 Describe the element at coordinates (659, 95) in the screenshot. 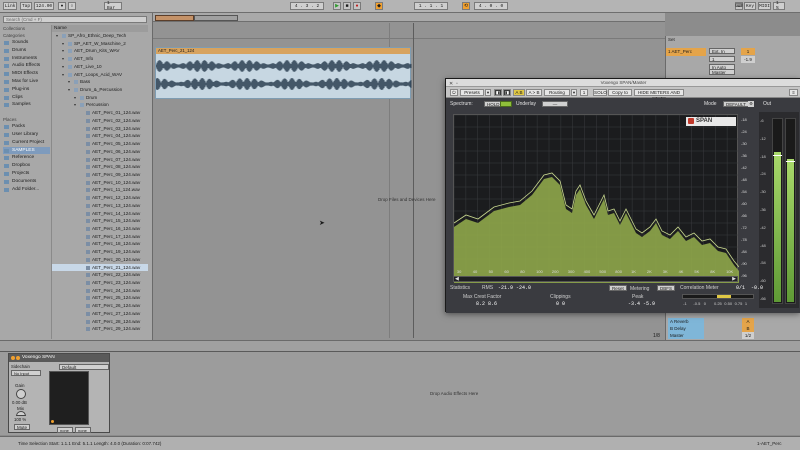

I see `hide-meters-button: HIDE METERS AND STATS` at that location.